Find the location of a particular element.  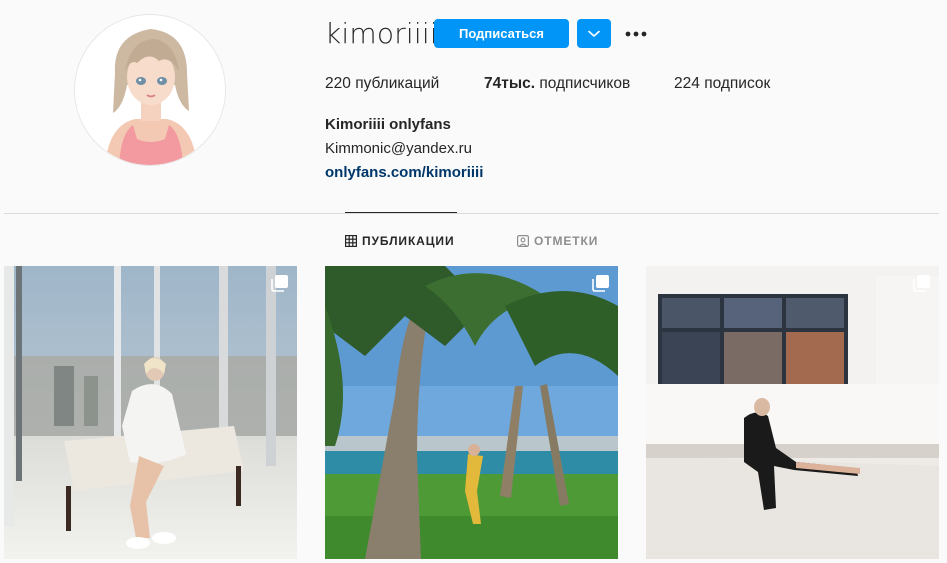

tab-posts: ПУБЛИКАЦИИ is located at coordinates (399, 241).